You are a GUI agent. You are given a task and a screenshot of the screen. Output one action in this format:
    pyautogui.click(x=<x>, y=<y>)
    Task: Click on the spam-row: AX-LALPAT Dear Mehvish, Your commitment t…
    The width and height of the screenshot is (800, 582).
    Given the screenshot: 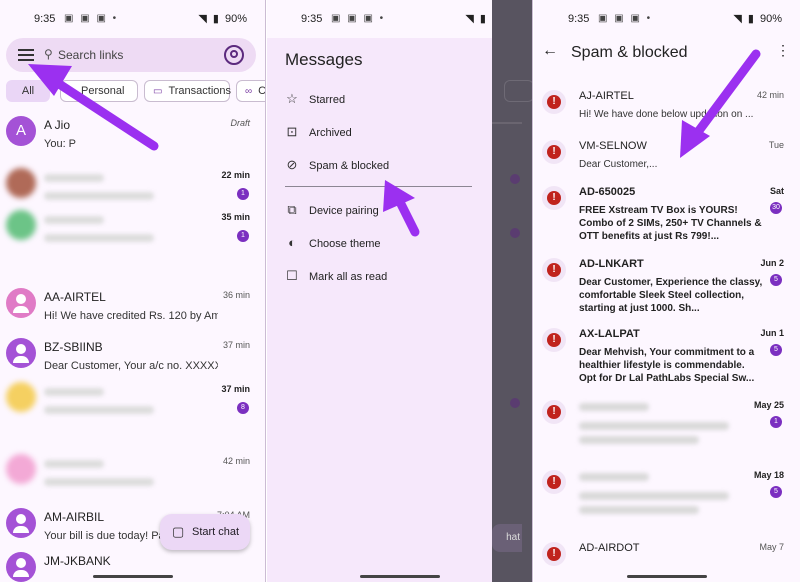 What is the action you would take?
    pyautogui.click(x=667, y=358)
    